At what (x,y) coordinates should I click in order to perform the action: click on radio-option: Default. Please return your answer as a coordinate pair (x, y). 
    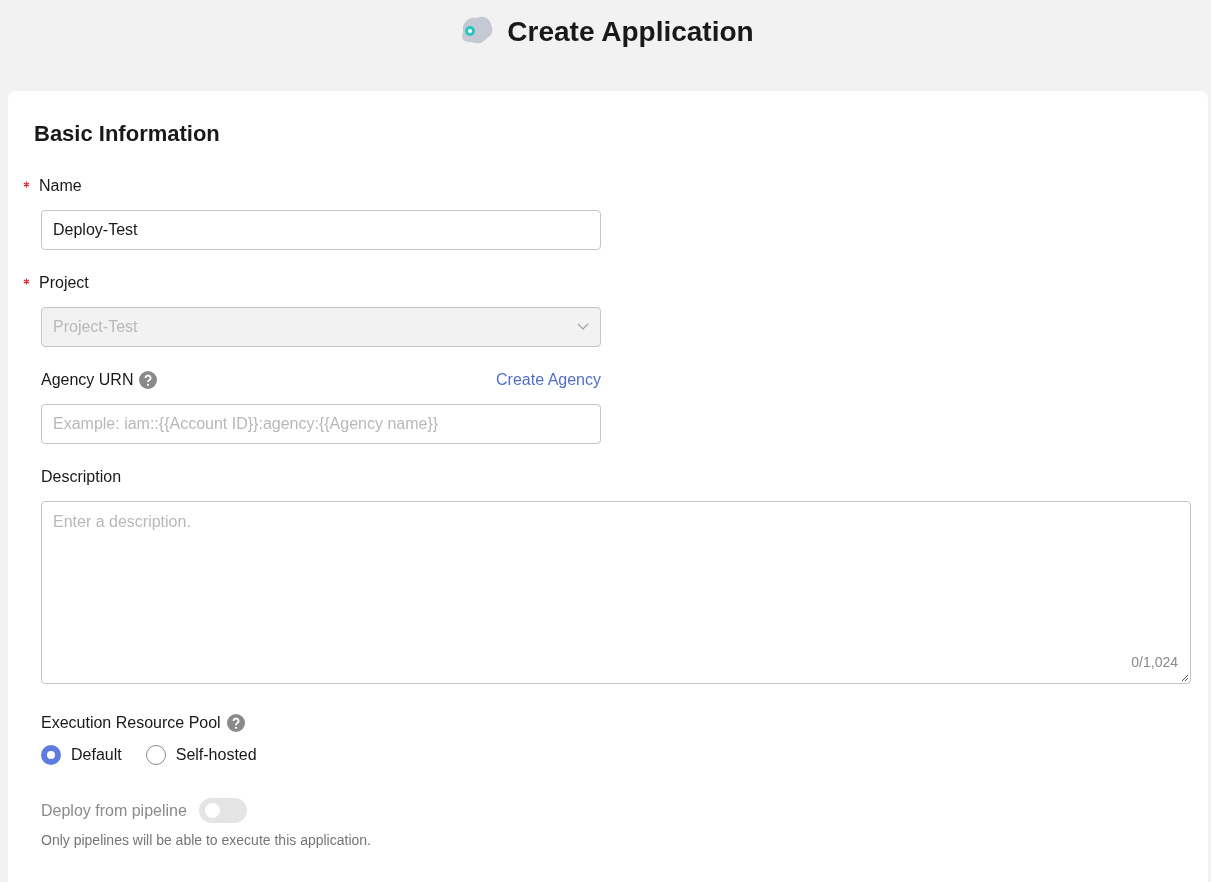
    Looking at the image, I should click on (81, 755).